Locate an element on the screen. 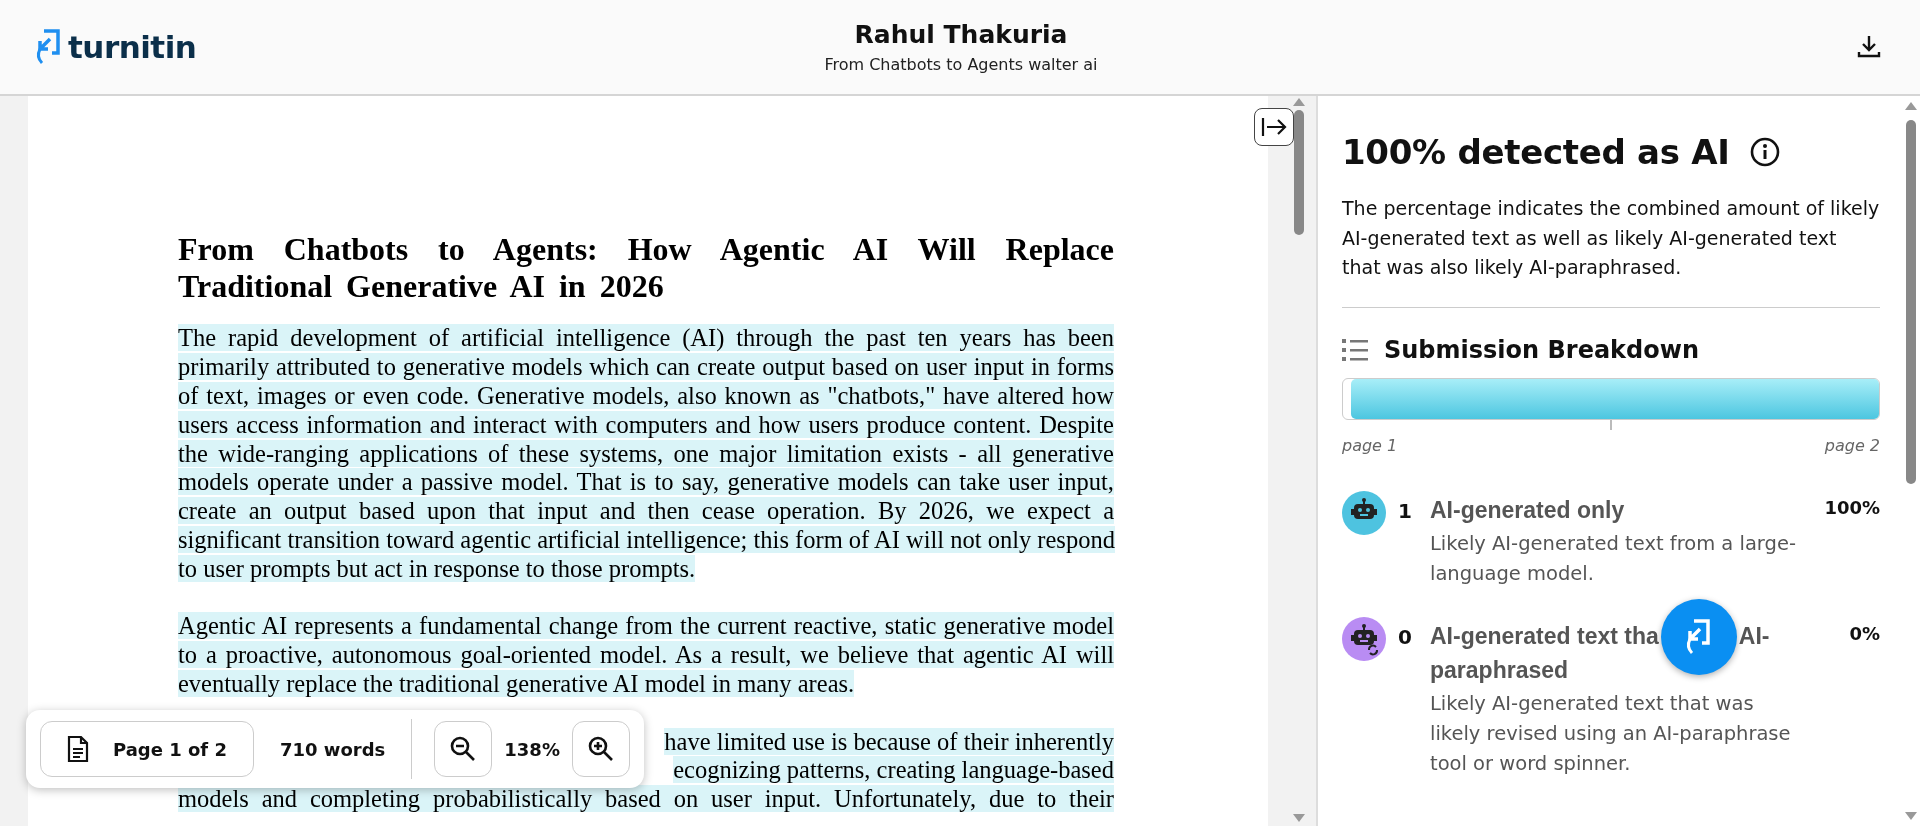 The height and width of the screenshot is (826, 1920). turnitin-logo-text: turnitin is located at coordinates (132, 47).